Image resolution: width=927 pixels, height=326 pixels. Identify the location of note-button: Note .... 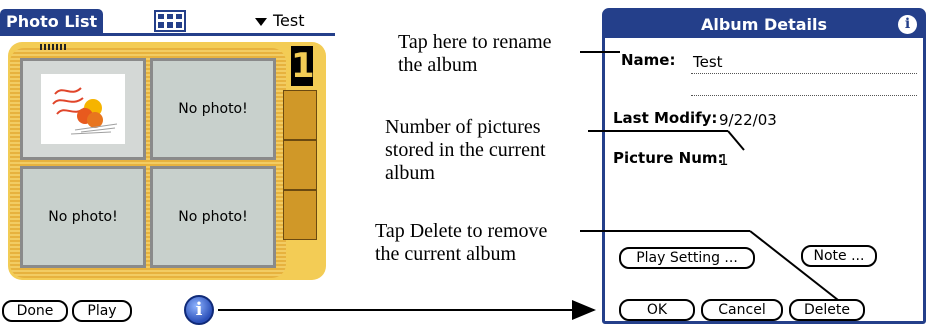
(839, 256).